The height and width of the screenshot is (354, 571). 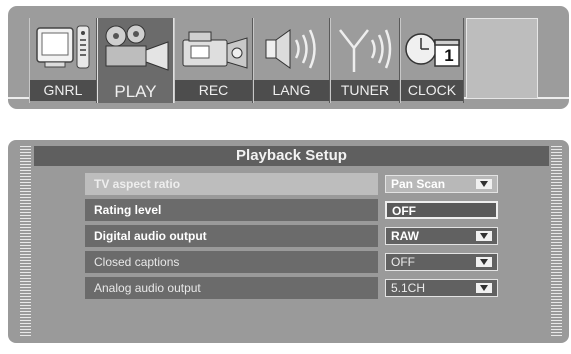 I want to click on tab-tuner: TUNER, so click(x=365, y=60).